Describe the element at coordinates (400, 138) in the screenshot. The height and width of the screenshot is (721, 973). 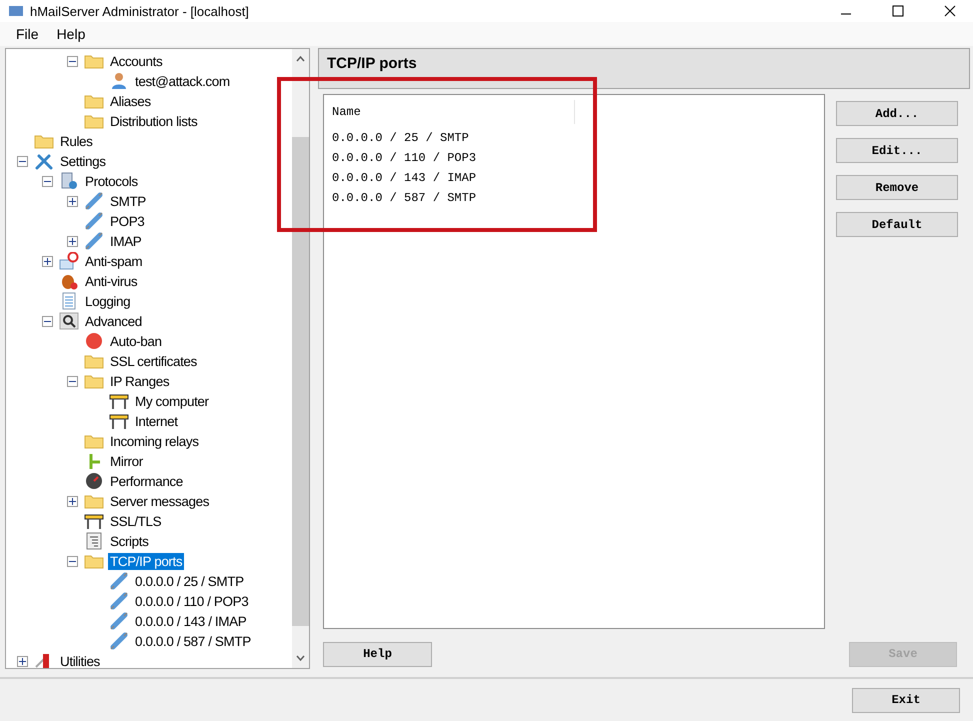
I see `list-item: 0.0.0.0 / 25 / SMTP` at that location.